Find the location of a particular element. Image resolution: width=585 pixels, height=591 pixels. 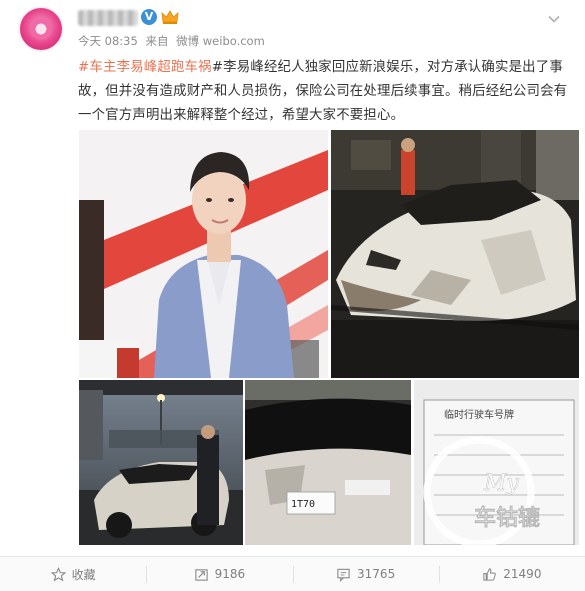

user-avatar is located at coordinates (41, 29).